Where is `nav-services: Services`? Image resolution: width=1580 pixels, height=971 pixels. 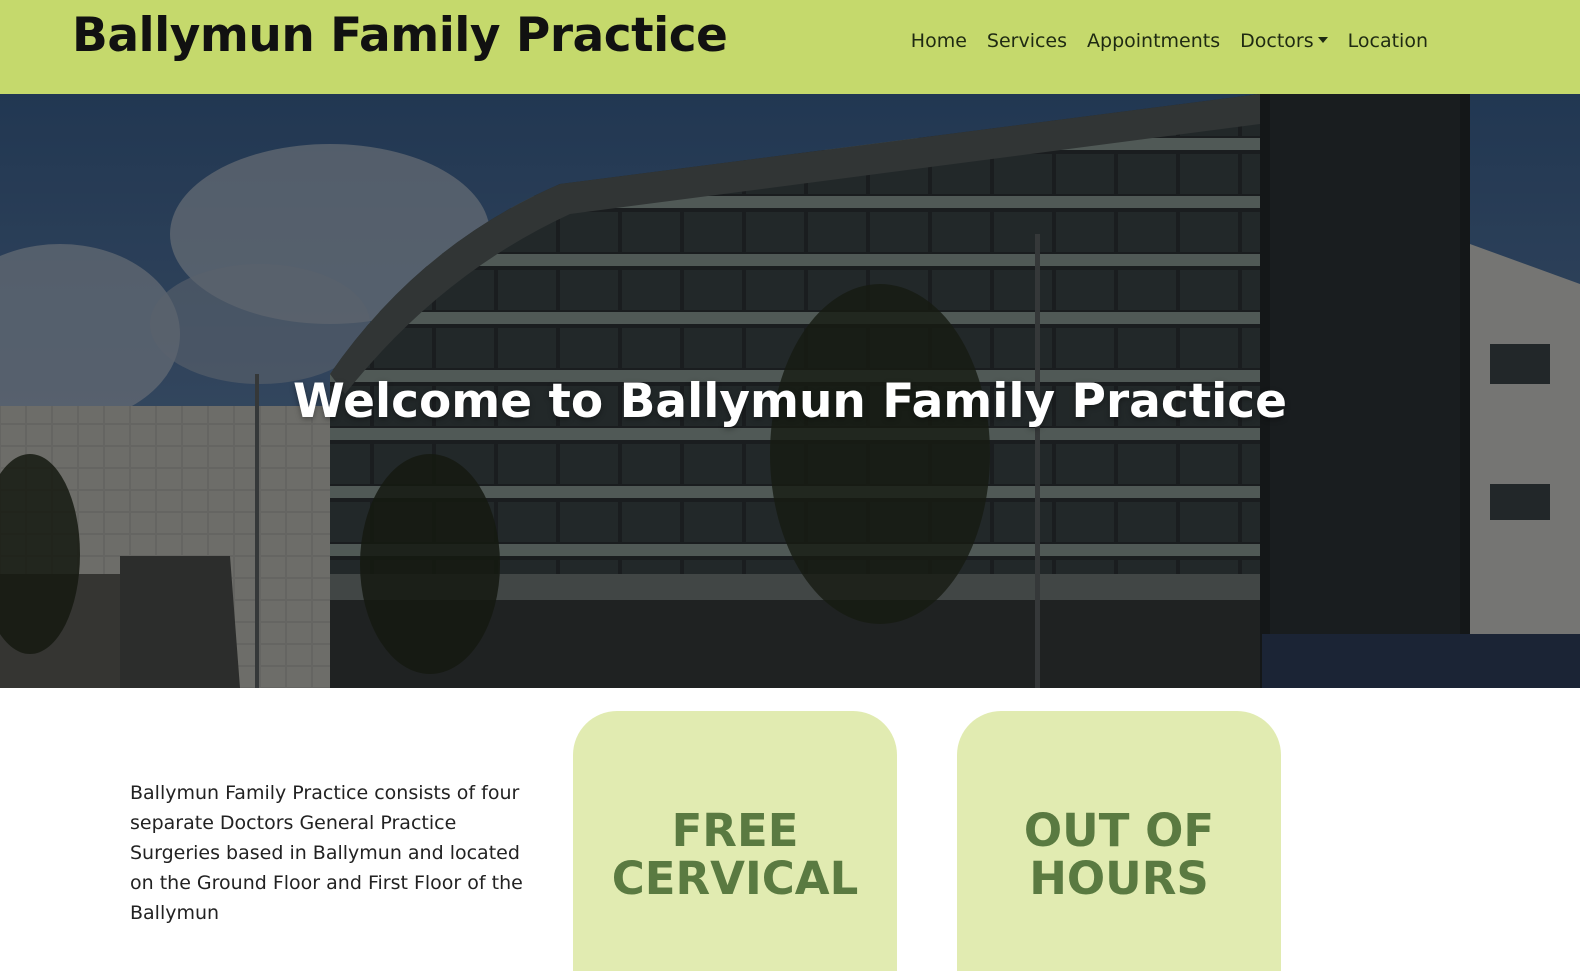 nav-services: Services is located at coordinates (1027, 41).